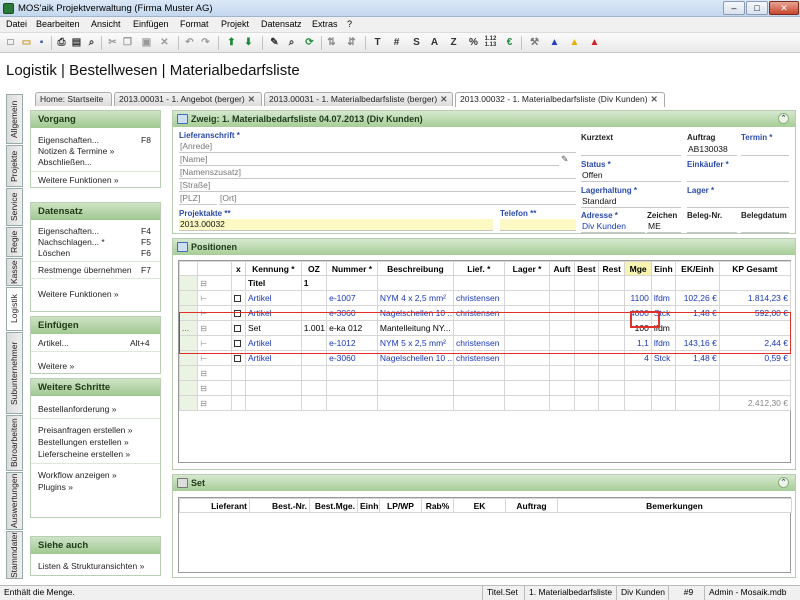  I want to click on adresse-field: Div Kunden, so click(613, 227).